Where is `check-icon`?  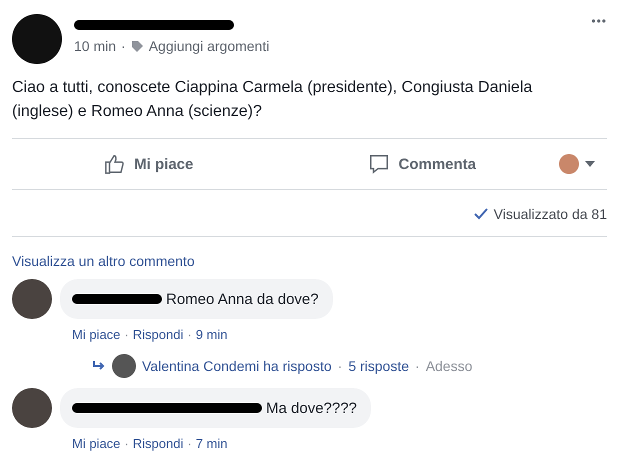
check-icon is located at coordinates (481, 214).